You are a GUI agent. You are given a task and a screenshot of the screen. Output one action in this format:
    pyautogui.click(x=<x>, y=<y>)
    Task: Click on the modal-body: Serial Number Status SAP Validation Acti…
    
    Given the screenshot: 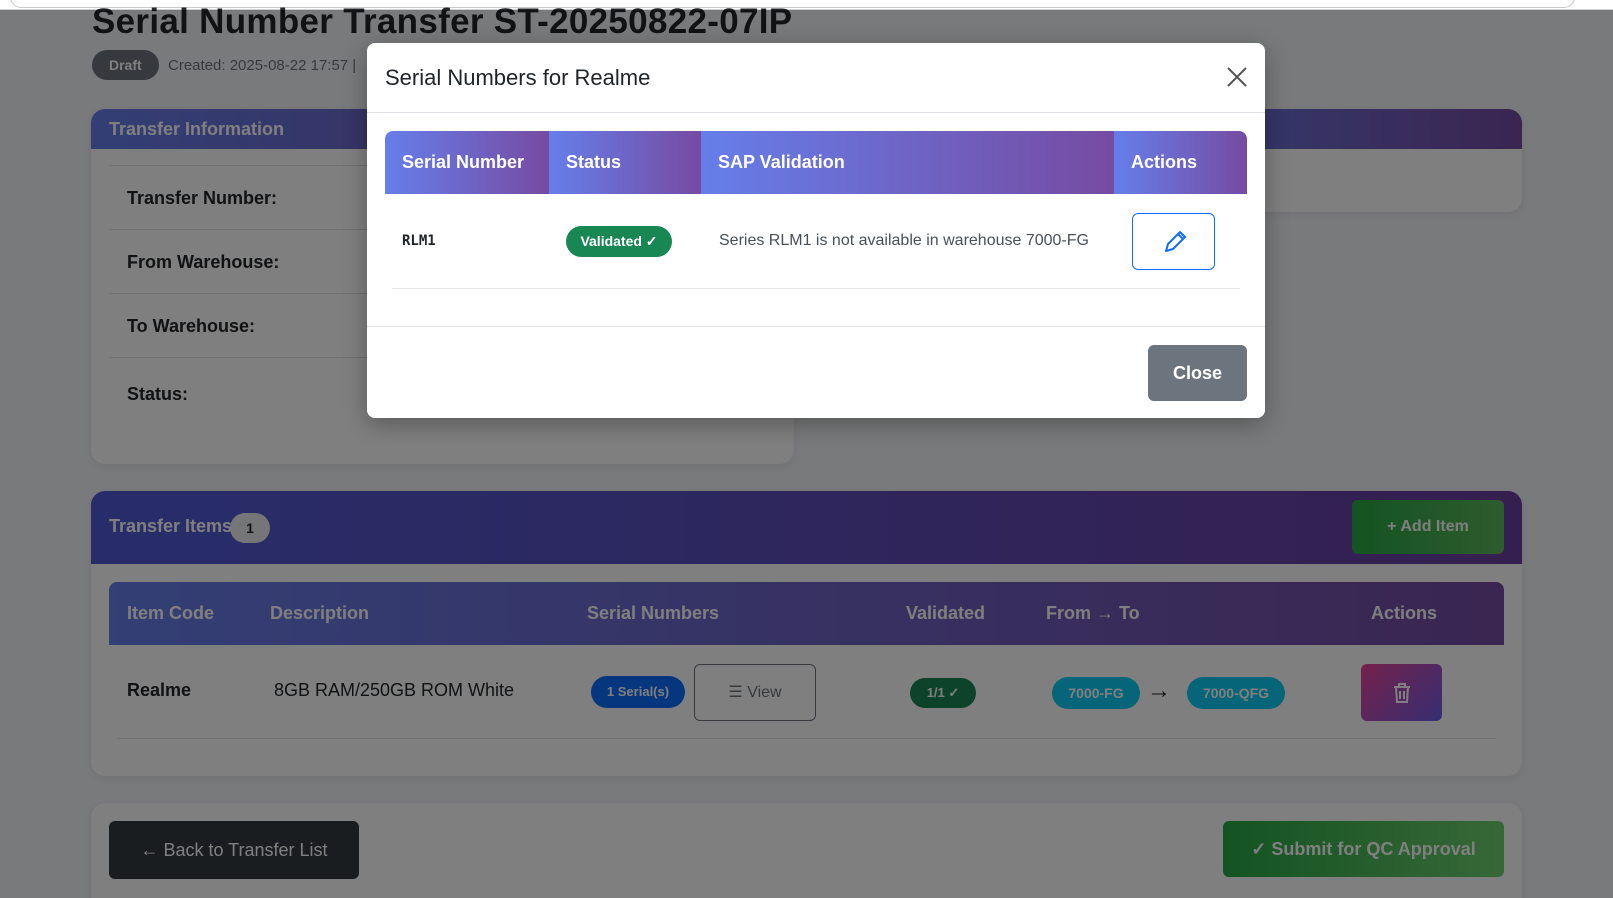 What is the action you would take?
    pyautogui.click(x=816, y=220)
    